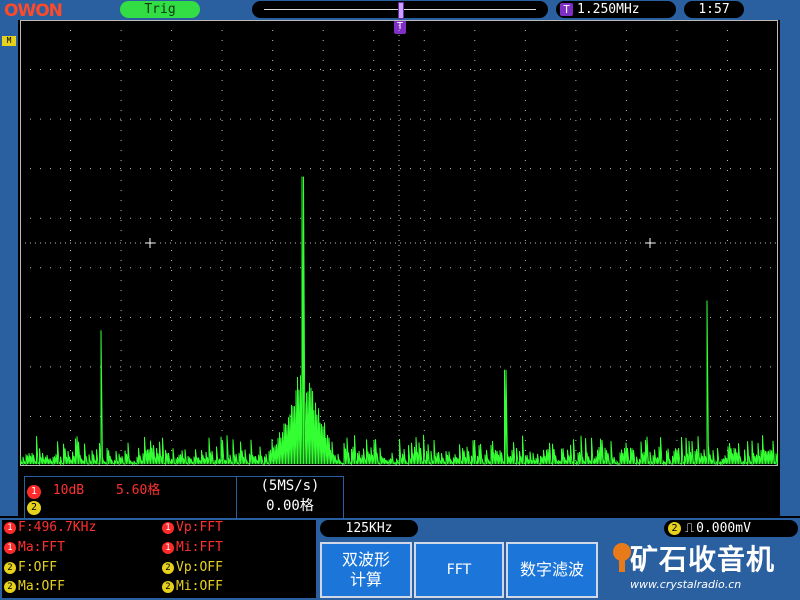  I want to click on horizontal-position: 0.00格, so click(290, 506).